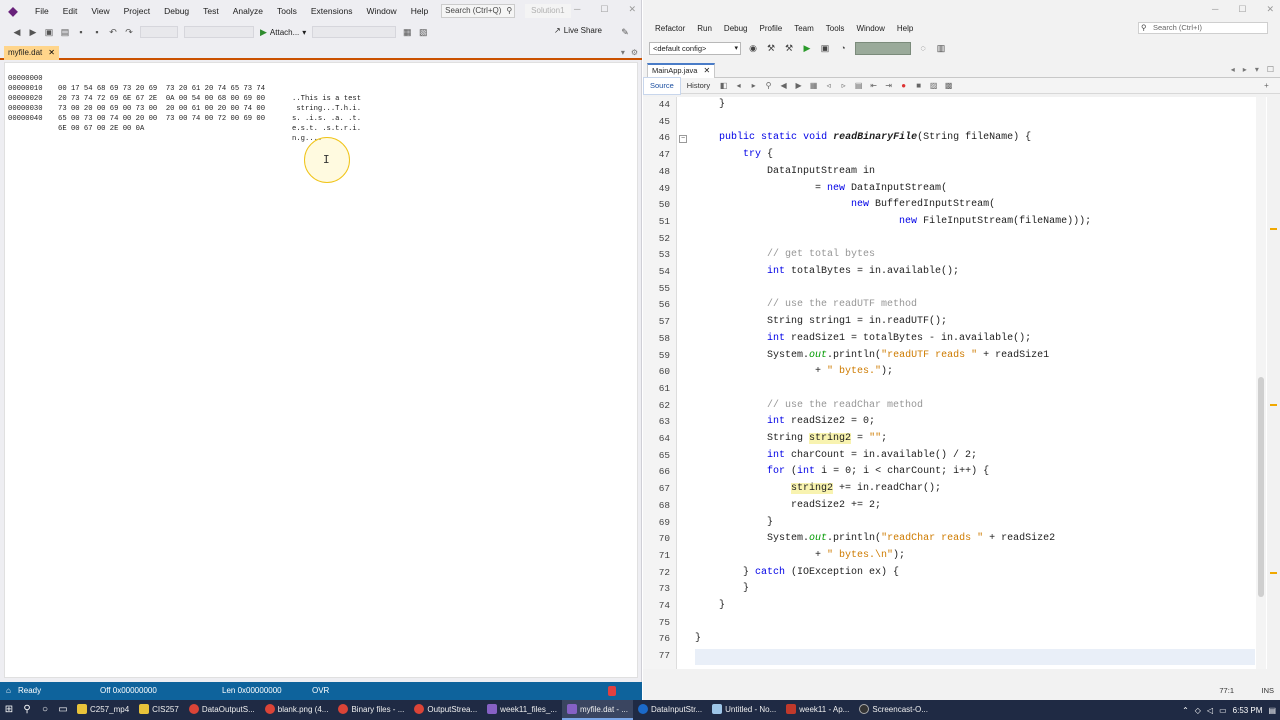 The height and width of the screenshot is (720, 1280). I want to click on menu-refactor: Refactor, so click(670, 28).